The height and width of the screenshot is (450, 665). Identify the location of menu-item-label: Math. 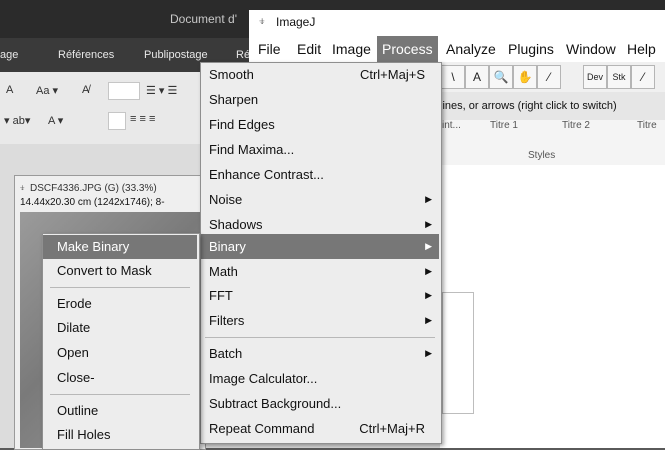
(223, 271).